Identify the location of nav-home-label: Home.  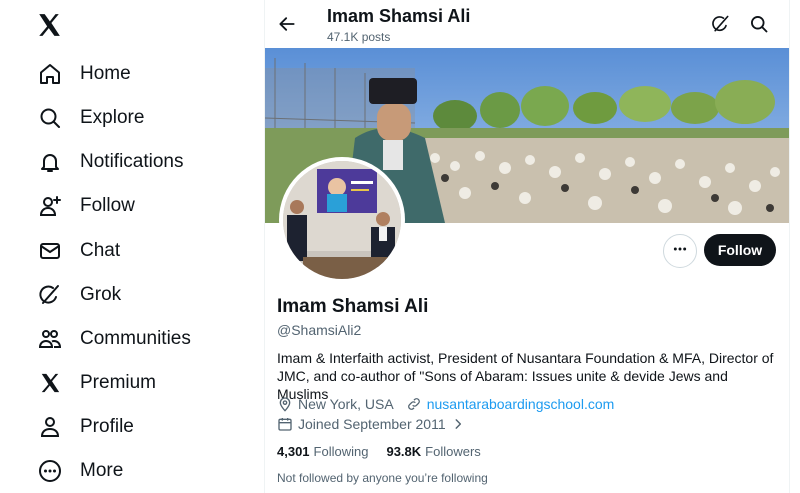
(105, 73).